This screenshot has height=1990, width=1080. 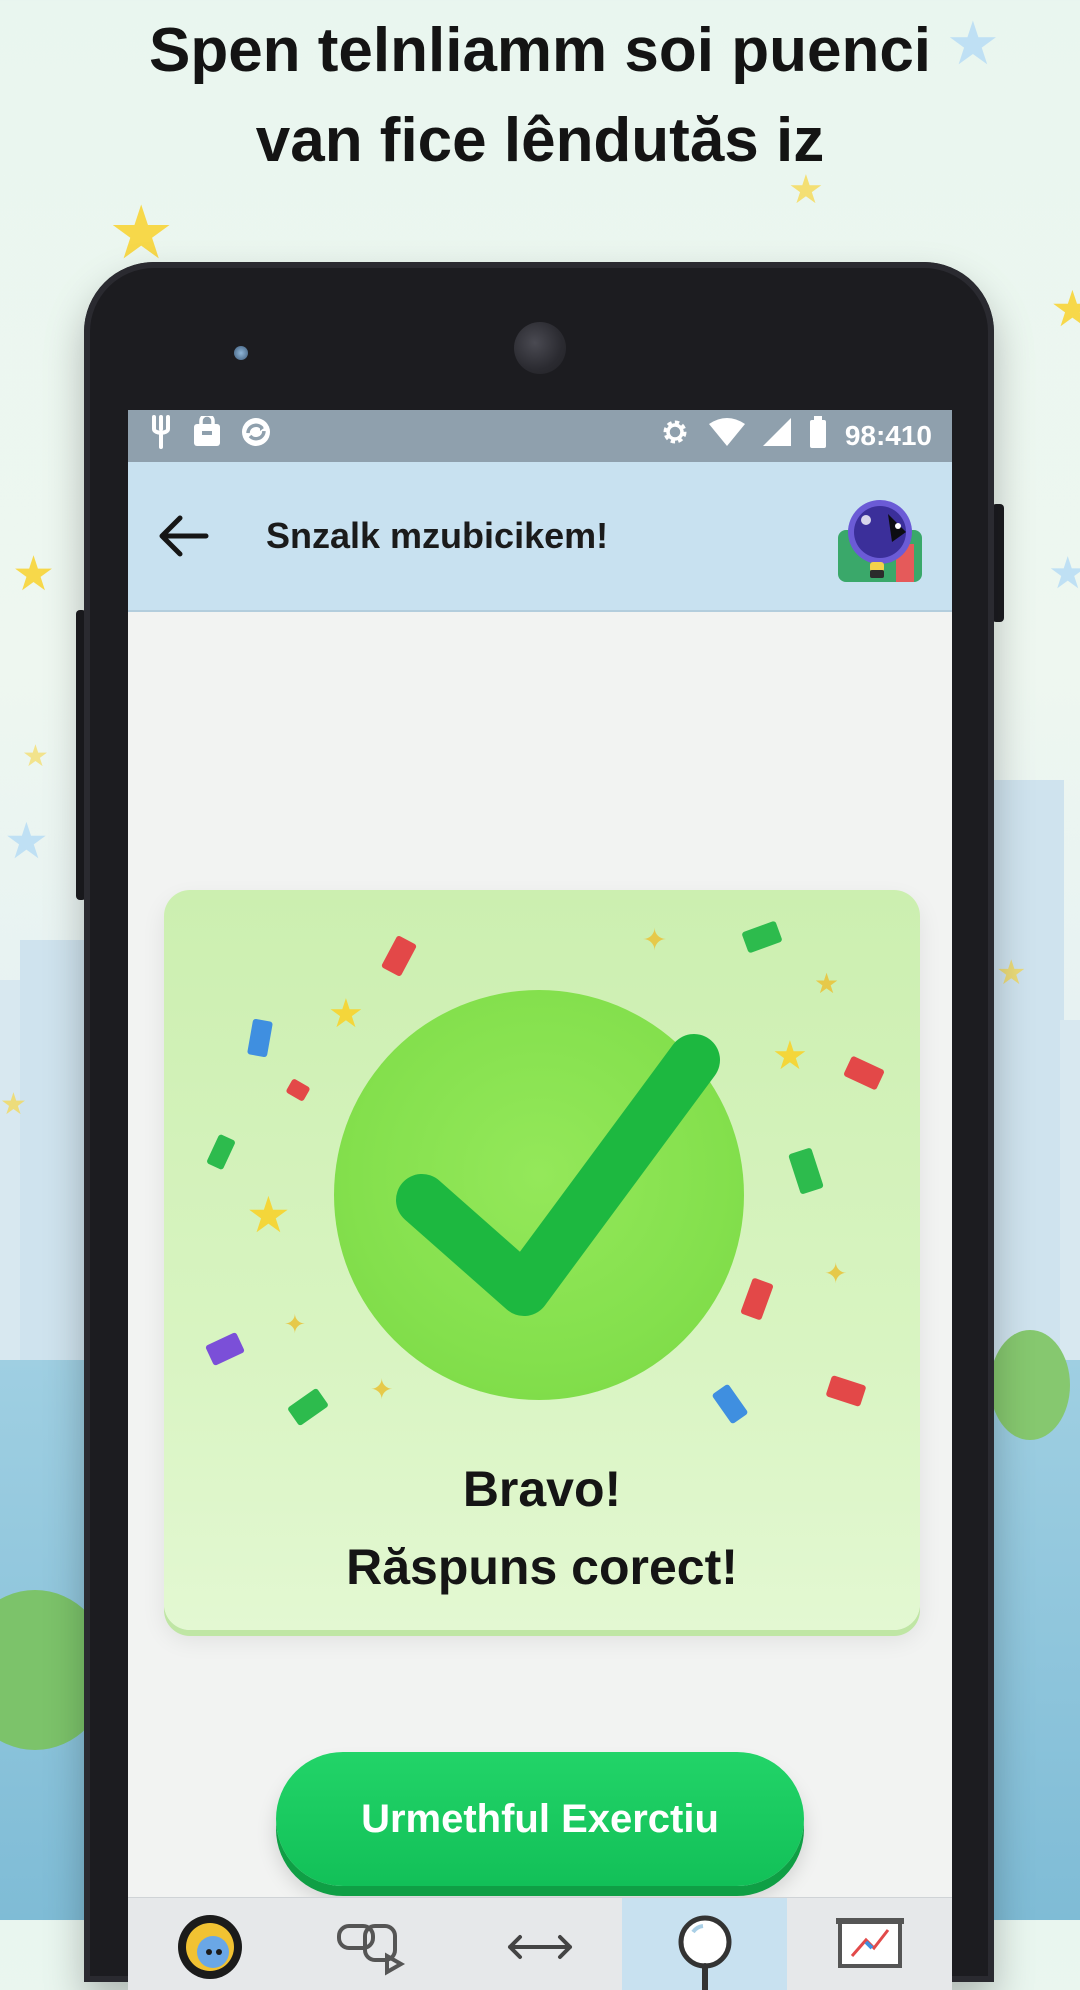 I want to click on headline-line-2: van fice lêndutăs iz, so click(x=540, y=140).